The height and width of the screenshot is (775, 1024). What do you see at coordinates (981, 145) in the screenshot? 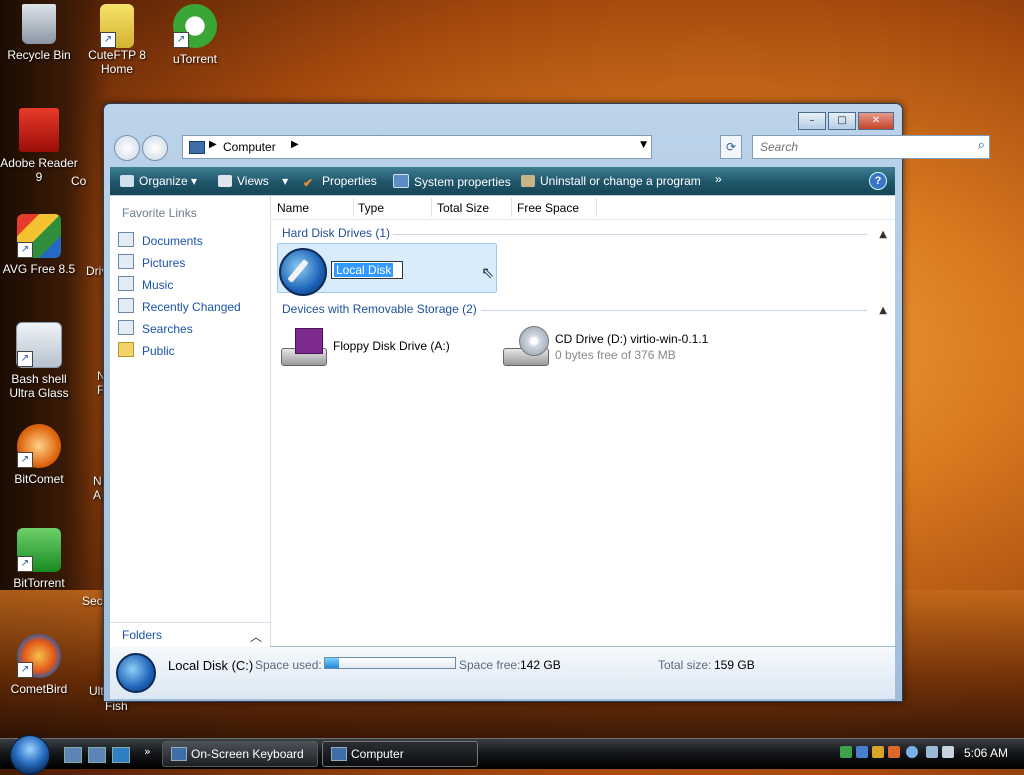
I see `search-icon: ⌕` at bounding box center [981, 145].